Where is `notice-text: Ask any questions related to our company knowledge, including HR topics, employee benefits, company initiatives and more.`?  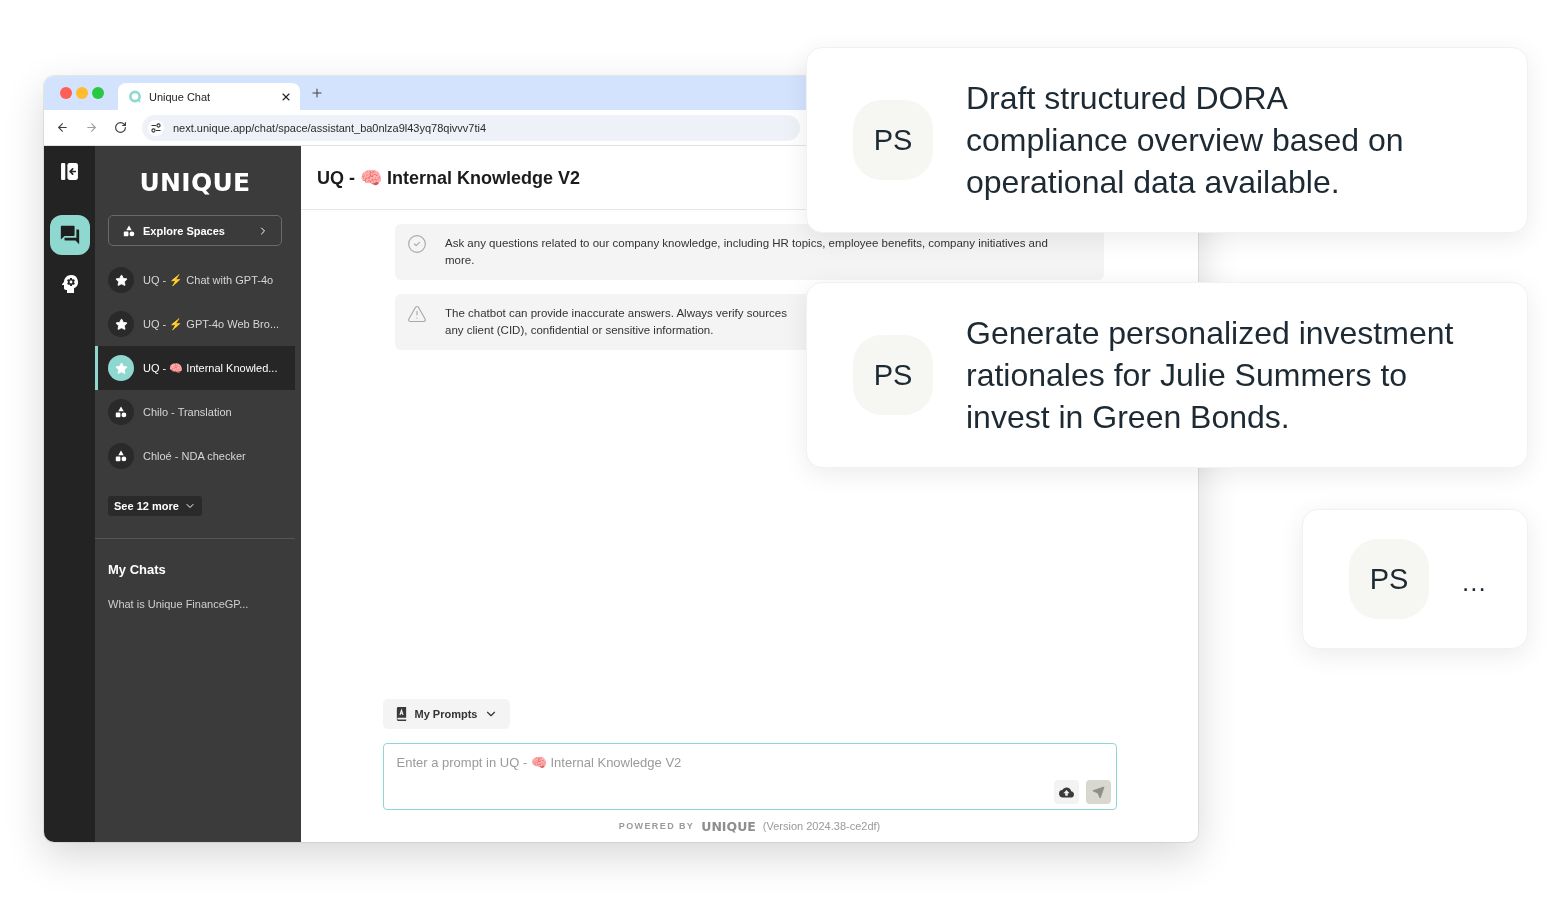 notice-text: Ask any questions related to our company knowledge, including HR topics, employee benefits, company initiatives and more. is located at coordinates (747, 252).